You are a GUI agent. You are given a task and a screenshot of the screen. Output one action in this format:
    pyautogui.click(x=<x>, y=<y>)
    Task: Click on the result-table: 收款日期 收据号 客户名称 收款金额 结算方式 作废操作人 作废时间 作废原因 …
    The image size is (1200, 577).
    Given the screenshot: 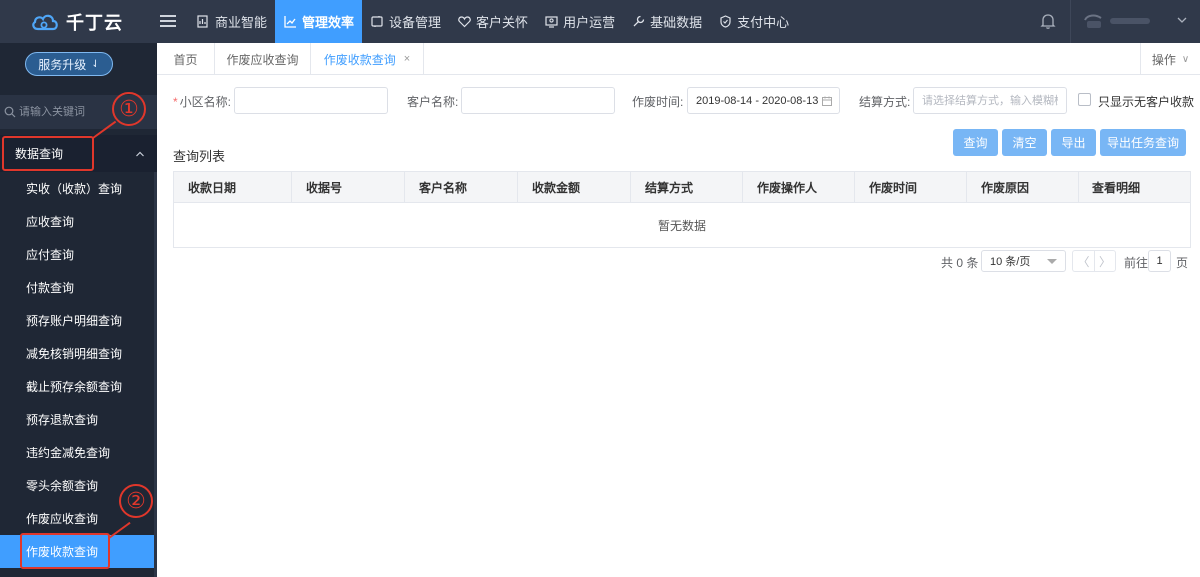 What is the action you would take?
    pyautogui.click(x=682, y=209)
    